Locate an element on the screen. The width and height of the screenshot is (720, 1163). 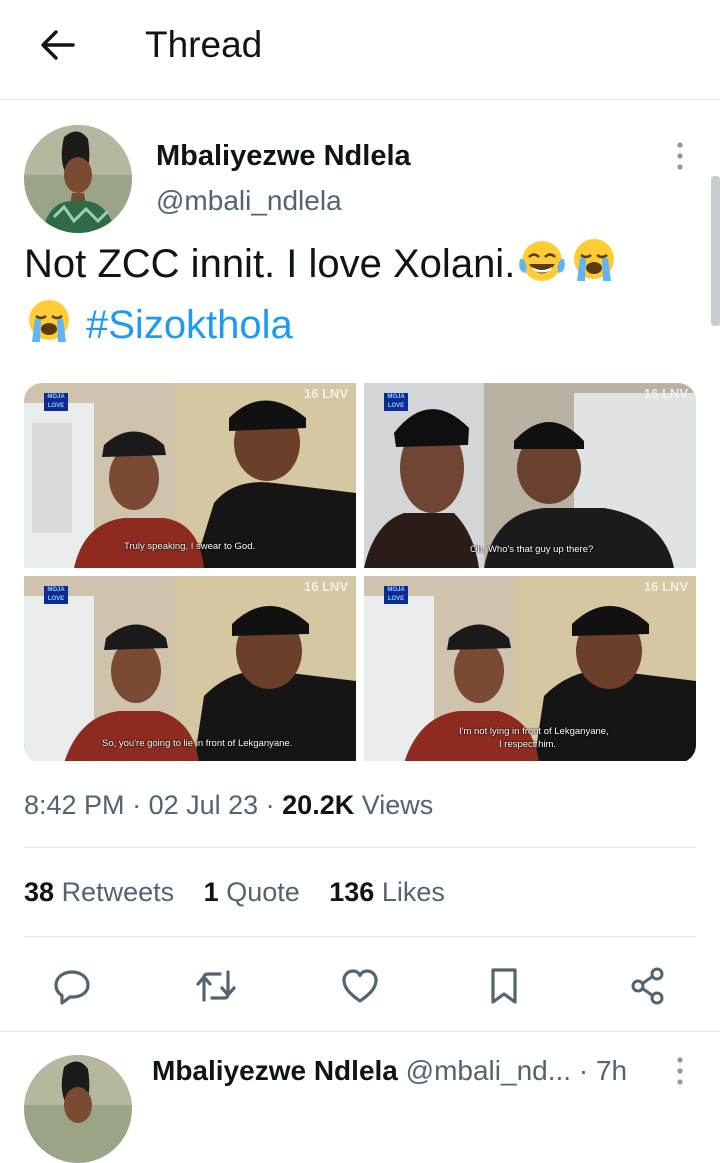
subtitle-caption: Truly speaking, I swear to God. is located at coordinates (190, 546).